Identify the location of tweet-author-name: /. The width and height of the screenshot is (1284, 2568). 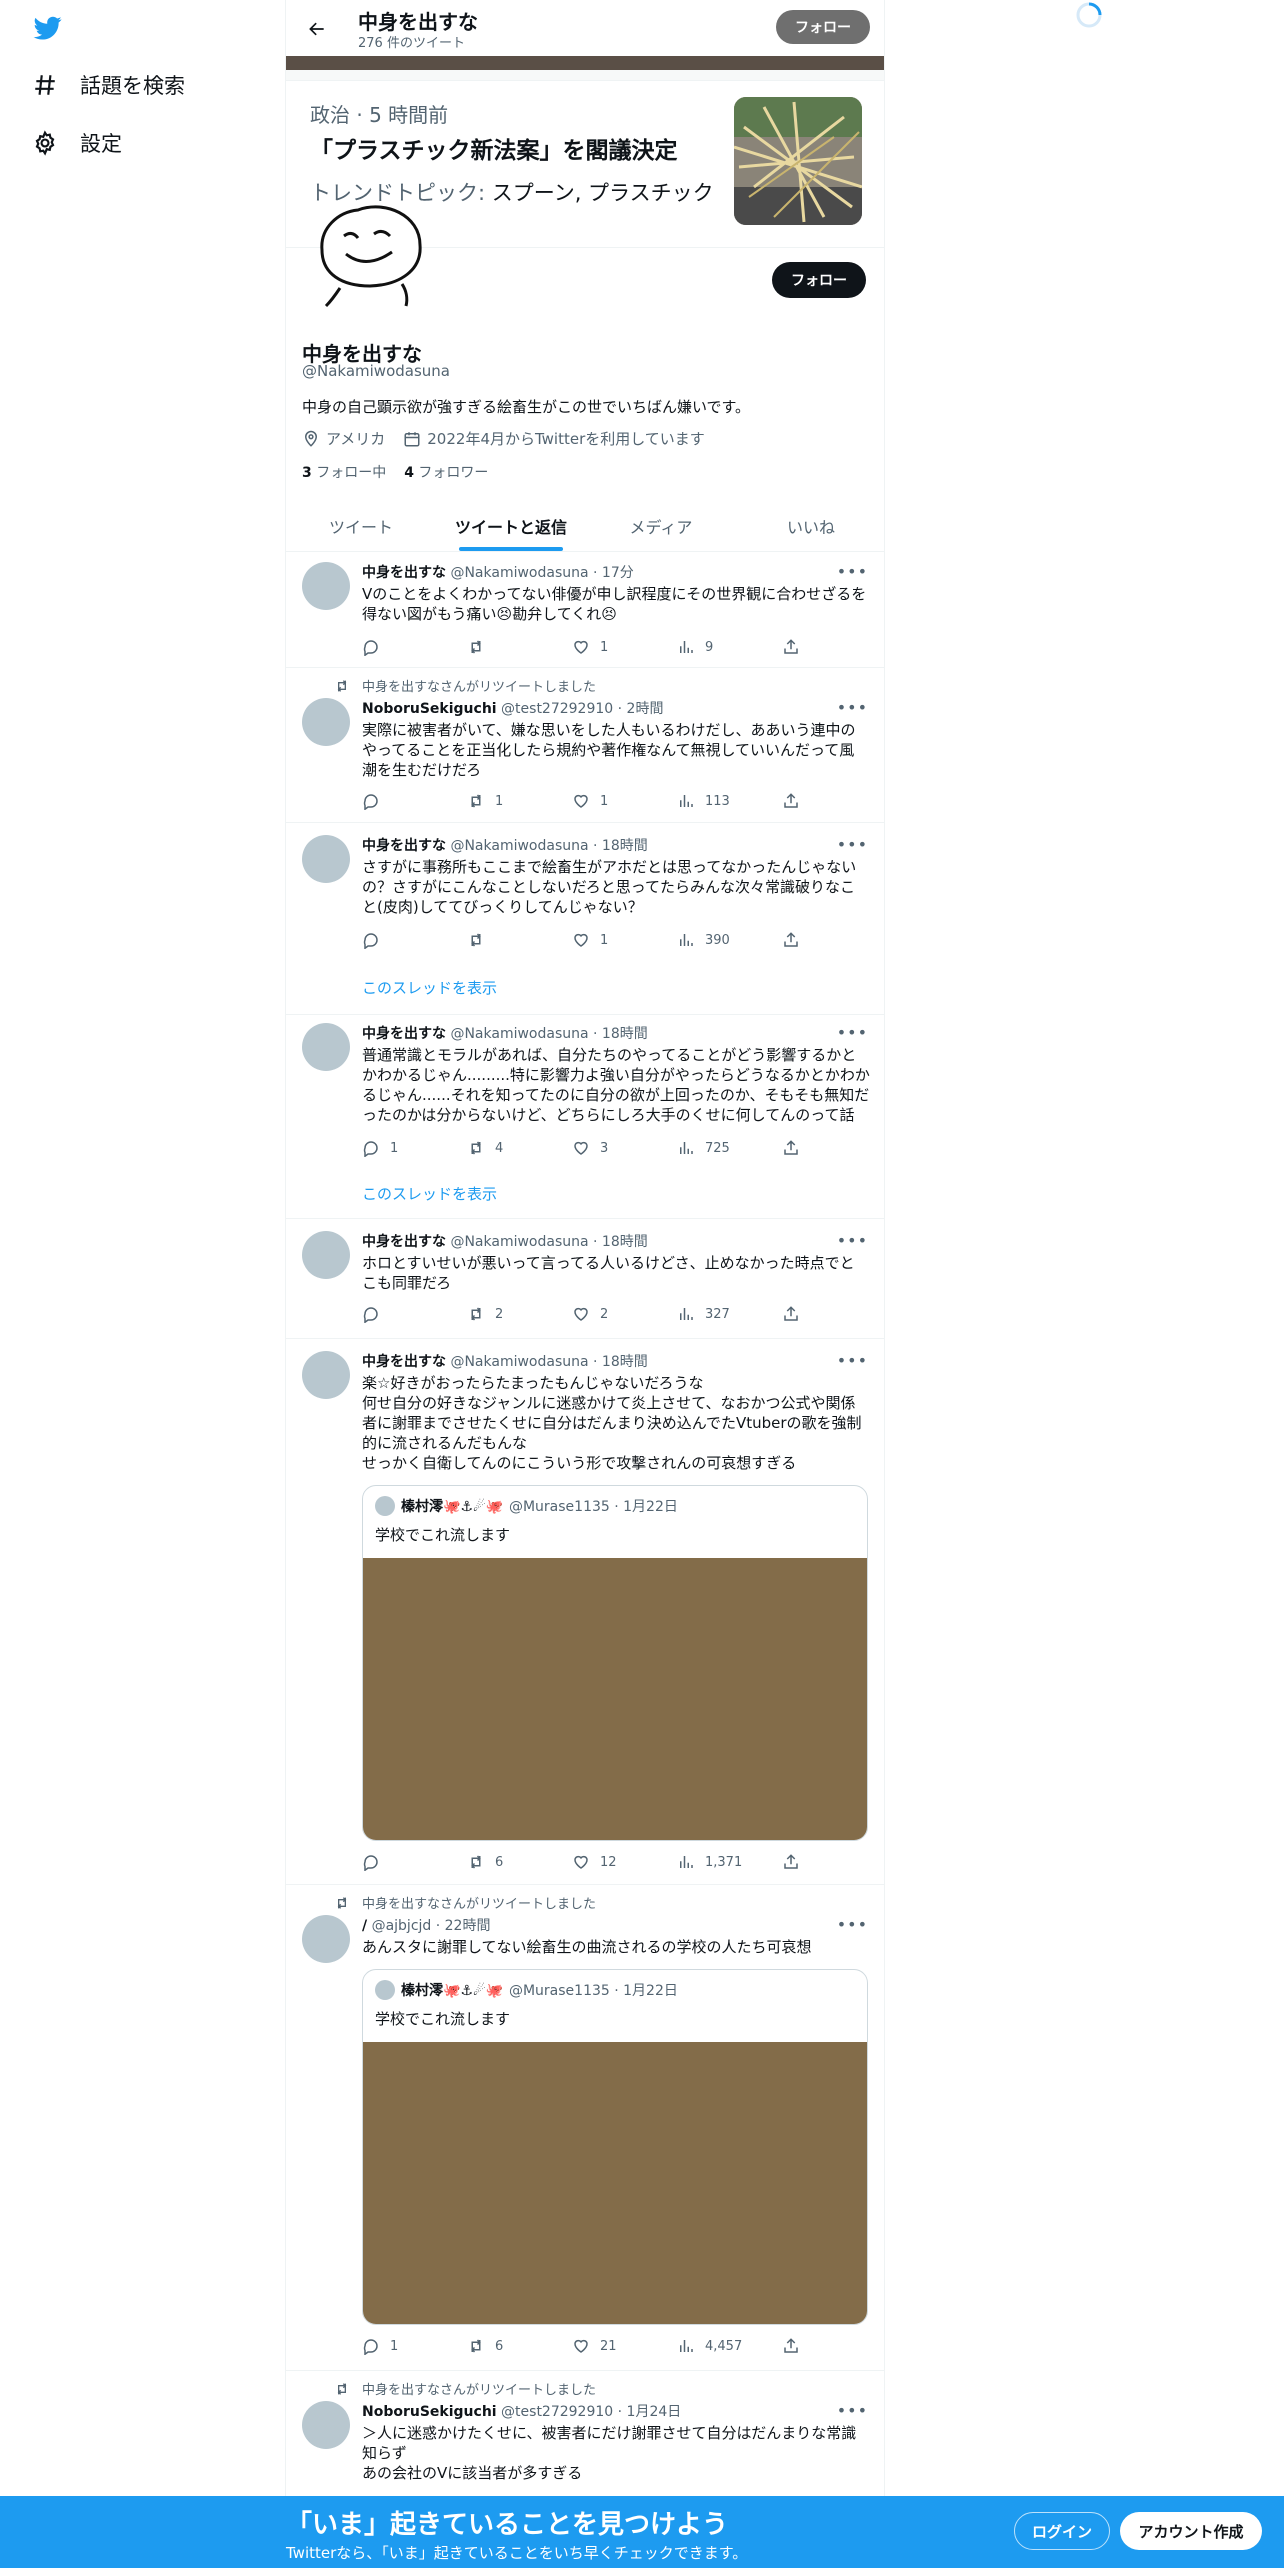
(364, 1926).